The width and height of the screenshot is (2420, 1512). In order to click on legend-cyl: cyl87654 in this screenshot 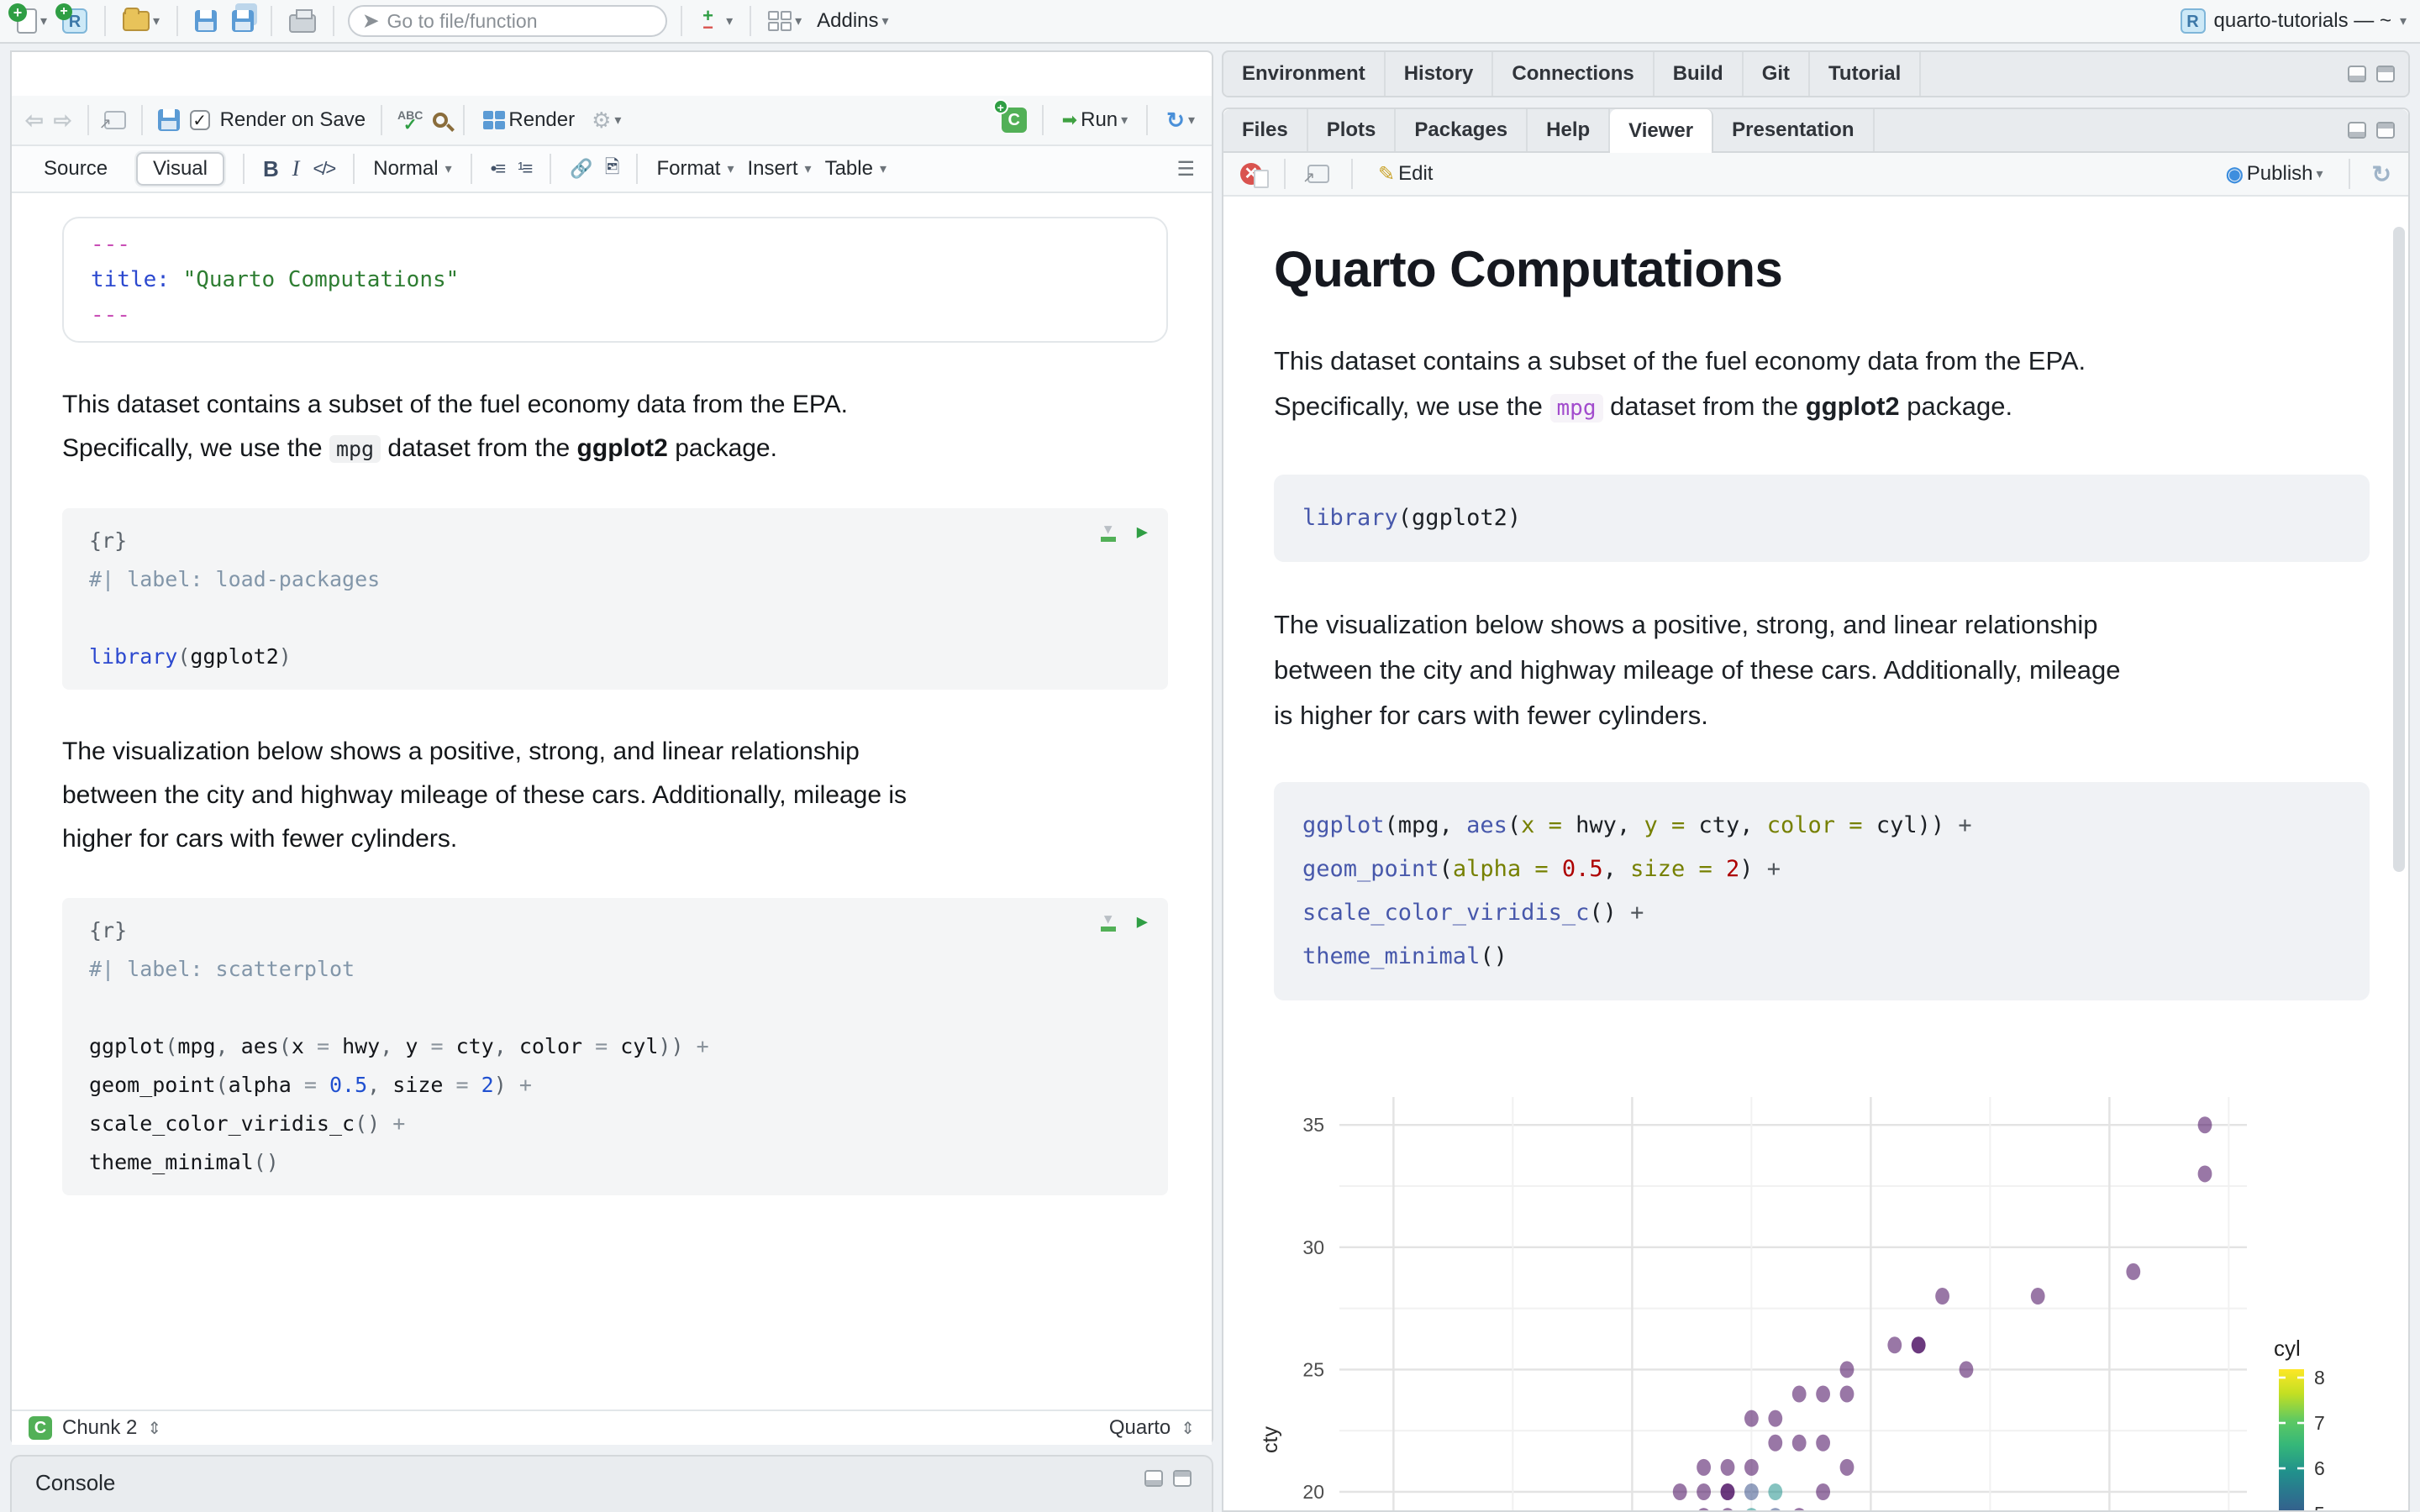, I will do `click(2299, 1423)`.